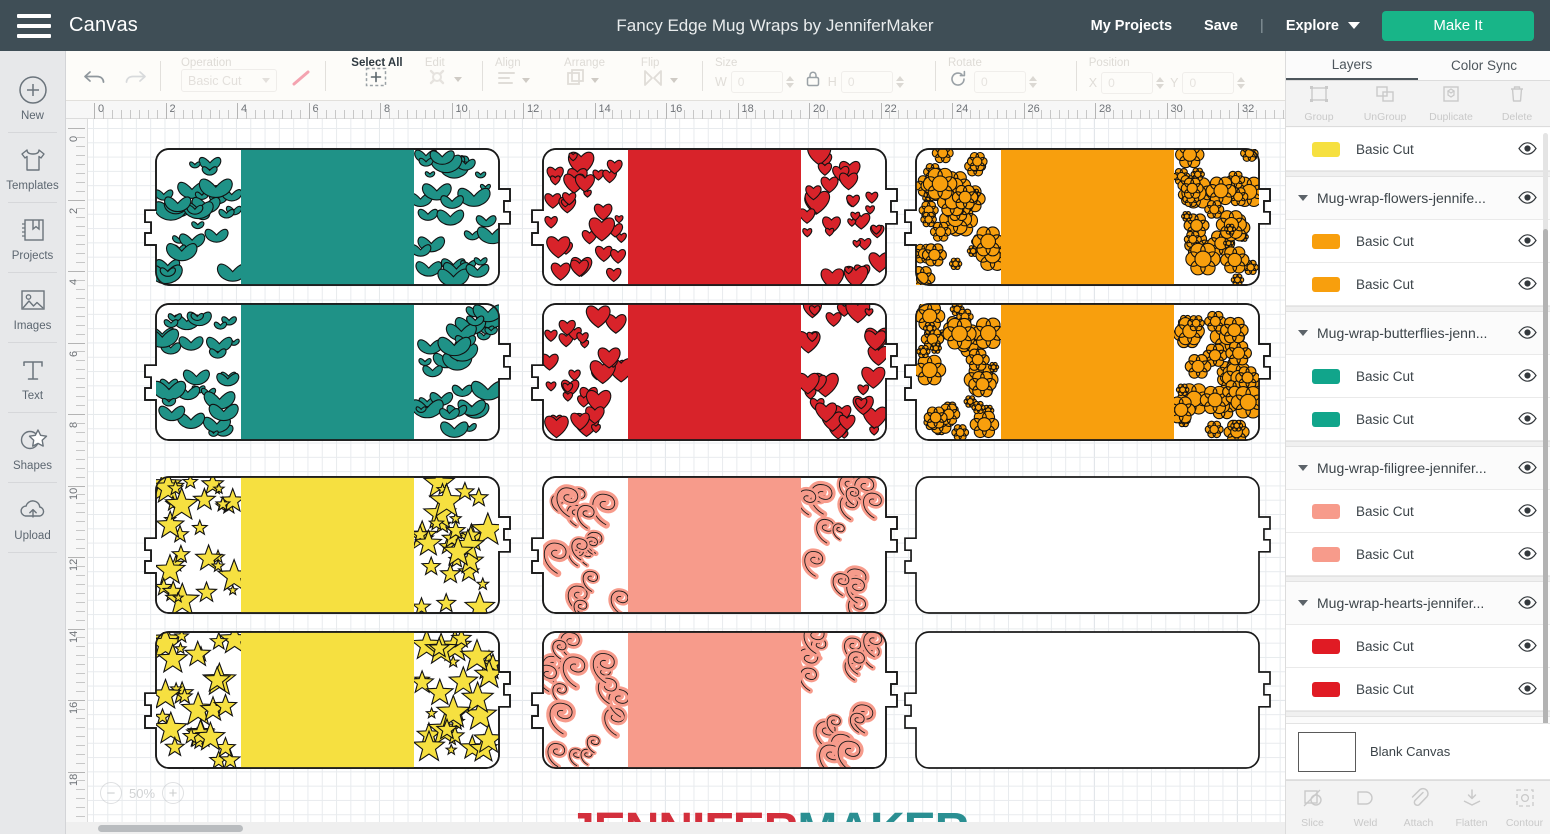  Describe the element at coordinates (1352, 65) in the screenshot. I see `tab-layers: Layers` at that location.